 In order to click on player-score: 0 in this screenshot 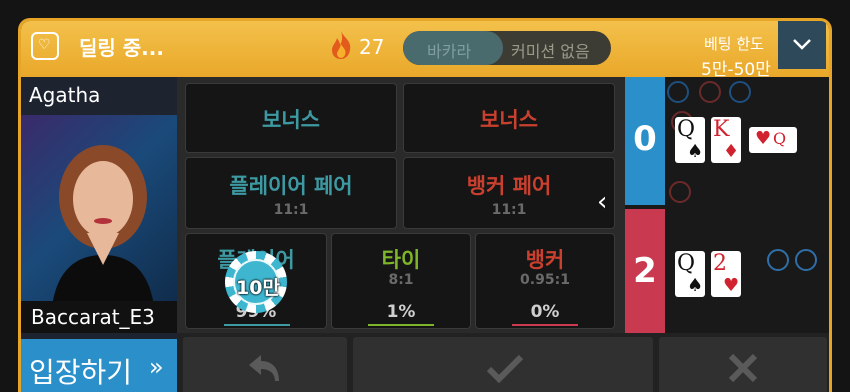, I will do `click(645, 139)`.